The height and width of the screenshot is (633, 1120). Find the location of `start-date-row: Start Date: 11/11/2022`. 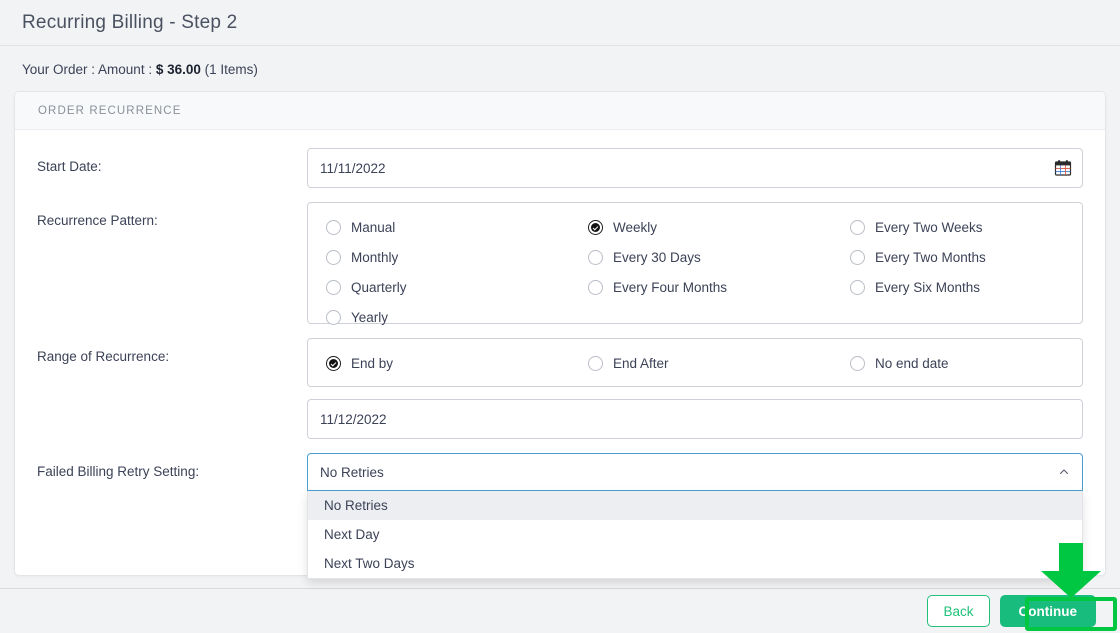

start-date-row: Start Date: 11/11/2022 is located at coordinates (560, 168).